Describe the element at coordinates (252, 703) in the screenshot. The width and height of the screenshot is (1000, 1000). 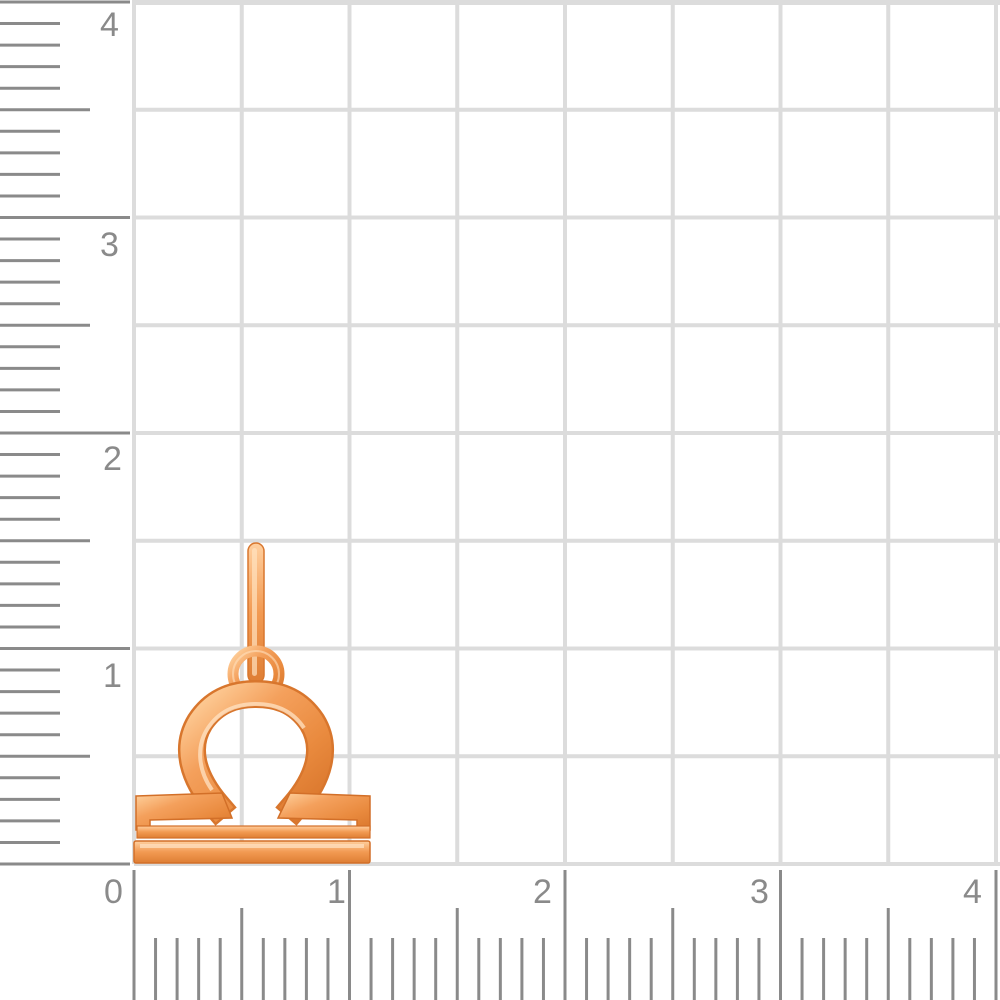
I see `libra-pendant` at that location.